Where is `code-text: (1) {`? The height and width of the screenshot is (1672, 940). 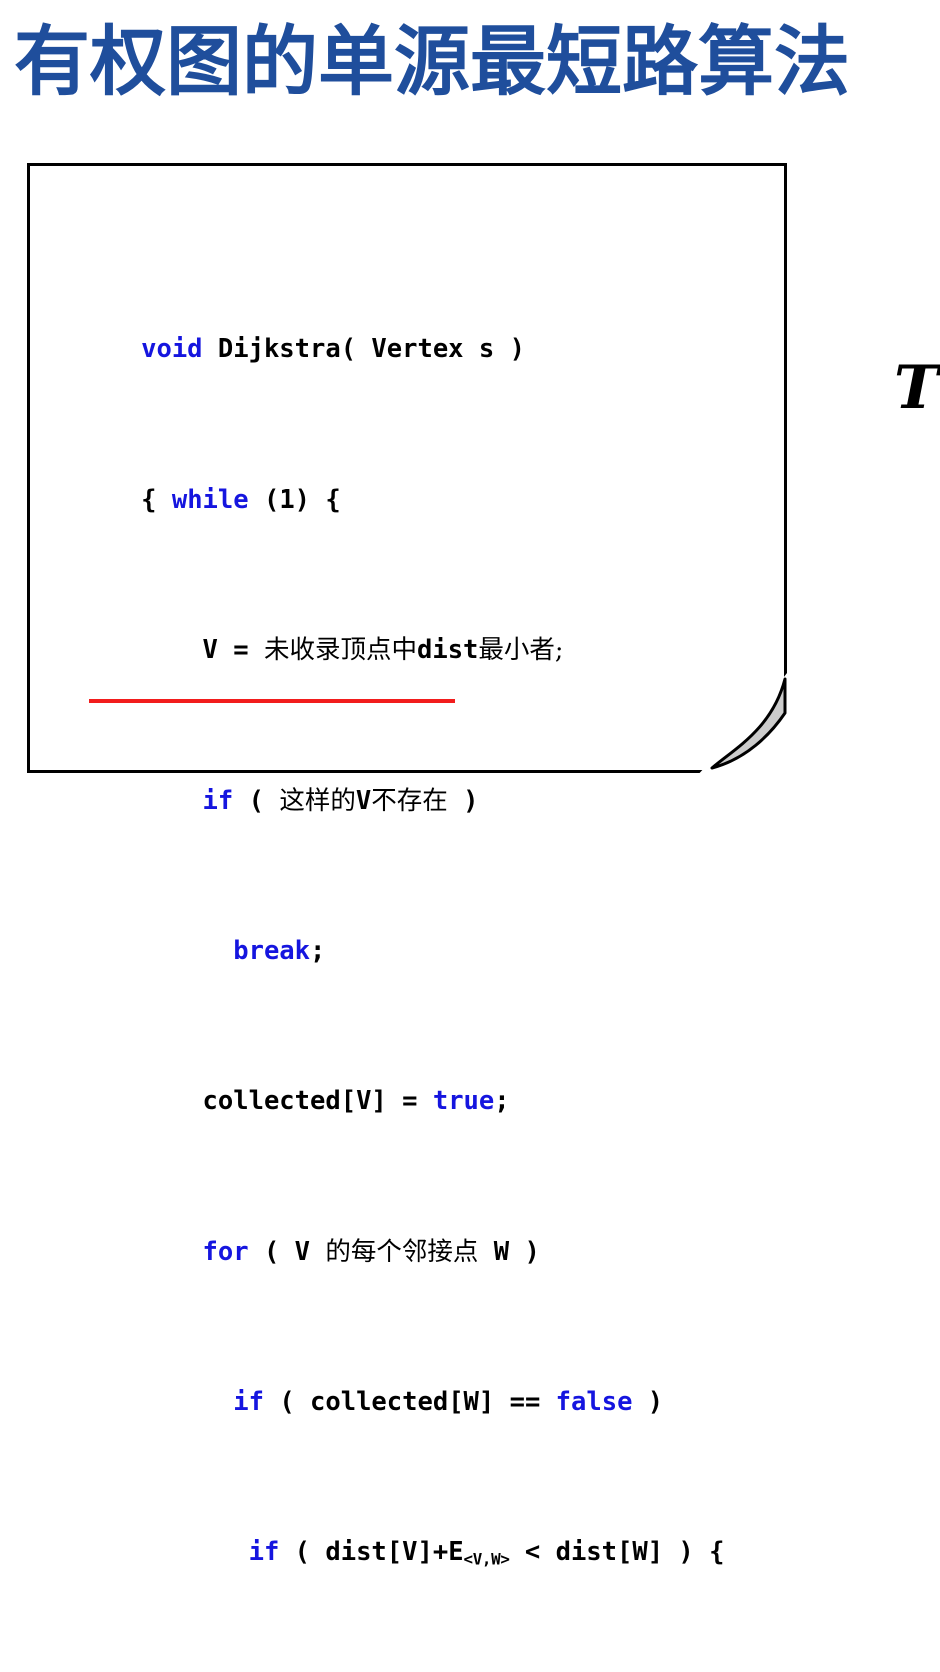 code-text: (1) { is located at coordinates (294, 499).